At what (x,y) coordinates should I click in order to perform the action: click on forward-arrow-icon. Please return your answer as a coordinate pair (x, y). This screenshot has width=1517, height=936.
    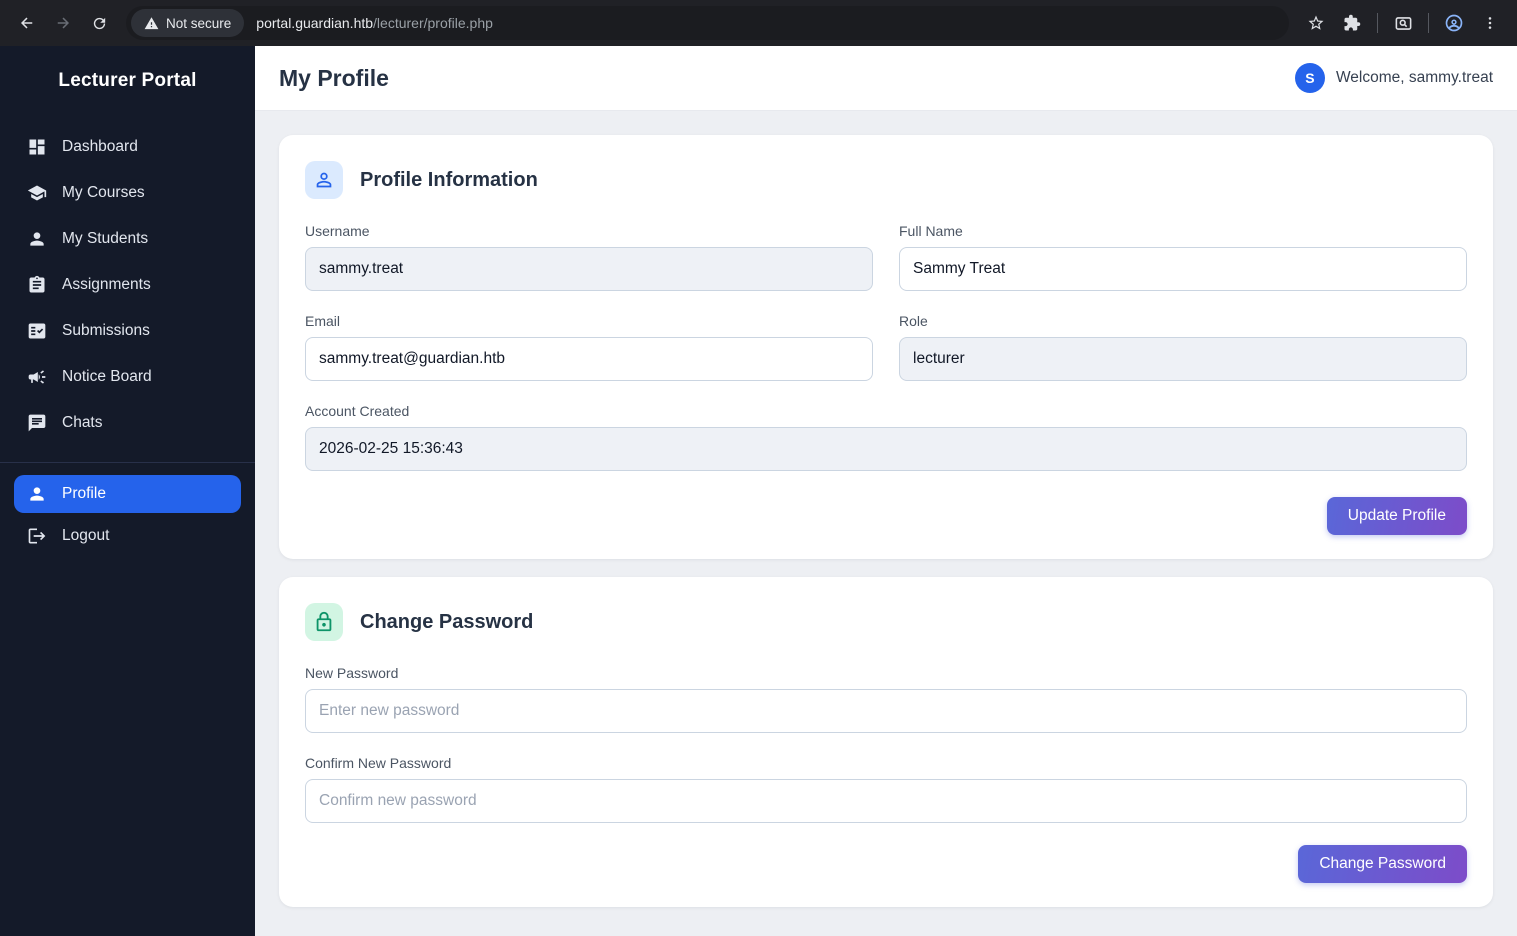
    Looking at the image, I should click on (63, 23).